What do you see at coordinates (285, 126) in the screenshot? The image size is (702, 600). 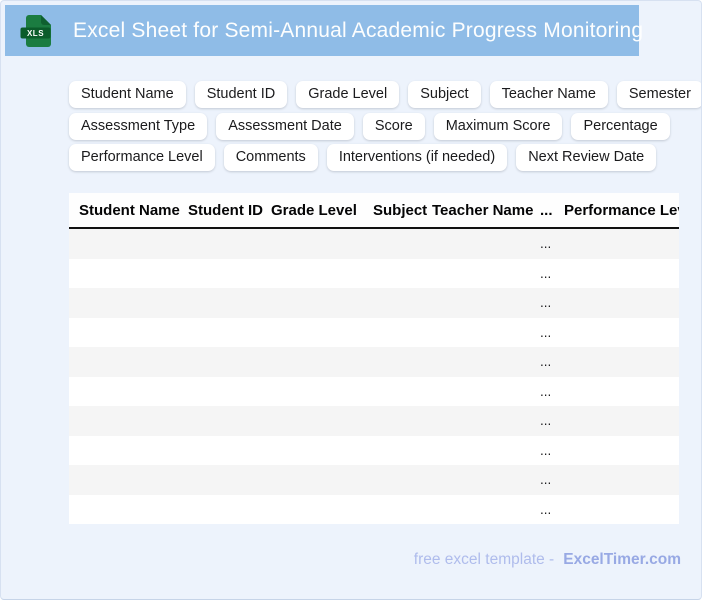 I see `column-chip: Assessment Date` at bounding box center [285, 126].